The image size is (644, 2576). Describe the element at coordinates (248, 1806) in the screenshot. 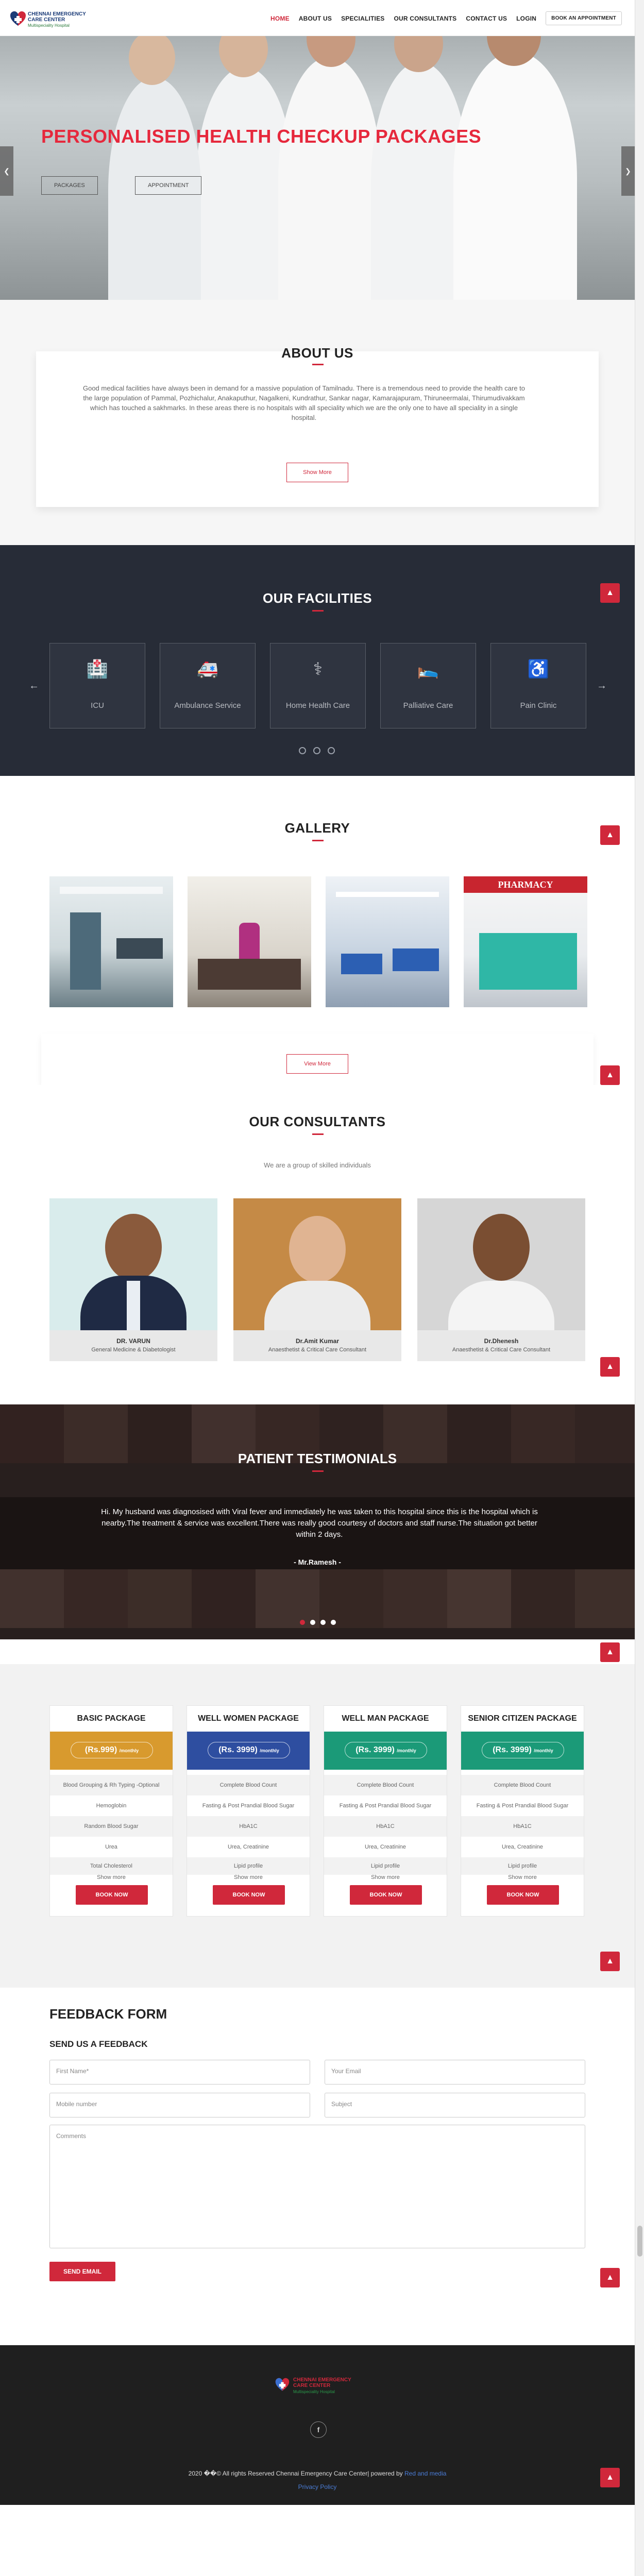

I see `package-feature: Fasting & Post Prandial Blood Sugar` at that location.